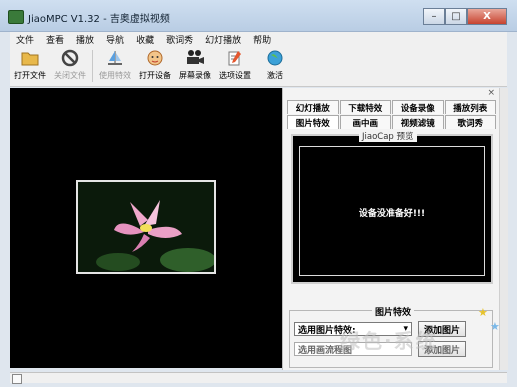 This screenshot has height=387, width=517. I want to click on image-effects-title: 图片特效, so click(393, 311).